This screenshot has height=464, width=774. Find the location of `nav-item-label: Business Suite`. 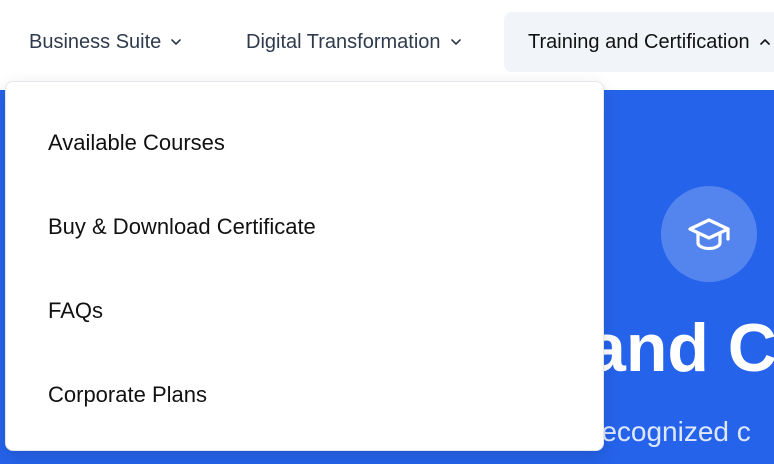

nav-item-label: Business Suite is located at coordinates (95, 41).